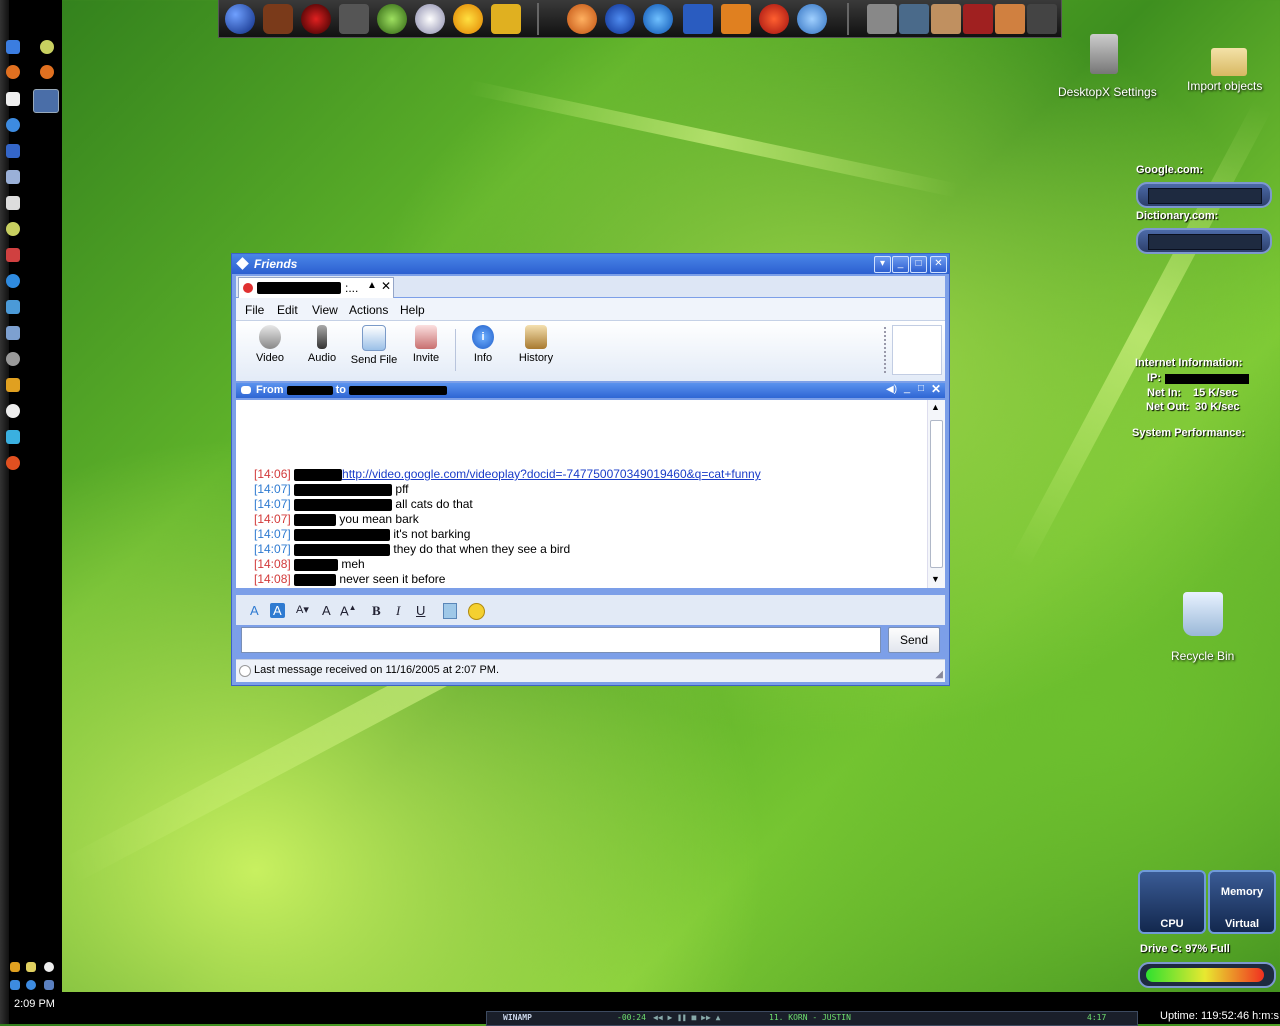 This screenshot has width=1280, height=1026. I want to click on title-bar: Friends ▾ _ □ ✕, so click(590, 264).